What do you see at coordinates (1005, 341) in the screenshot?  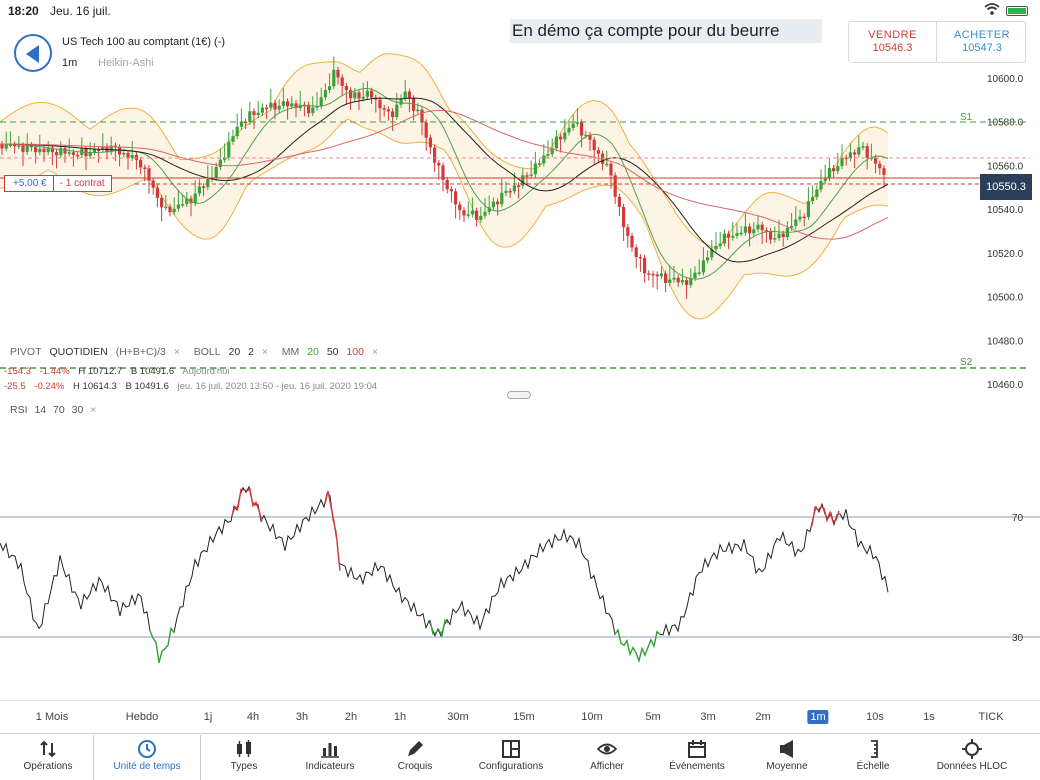 I see `price-tick: 10480.0` at bounding box center [1005, 341].